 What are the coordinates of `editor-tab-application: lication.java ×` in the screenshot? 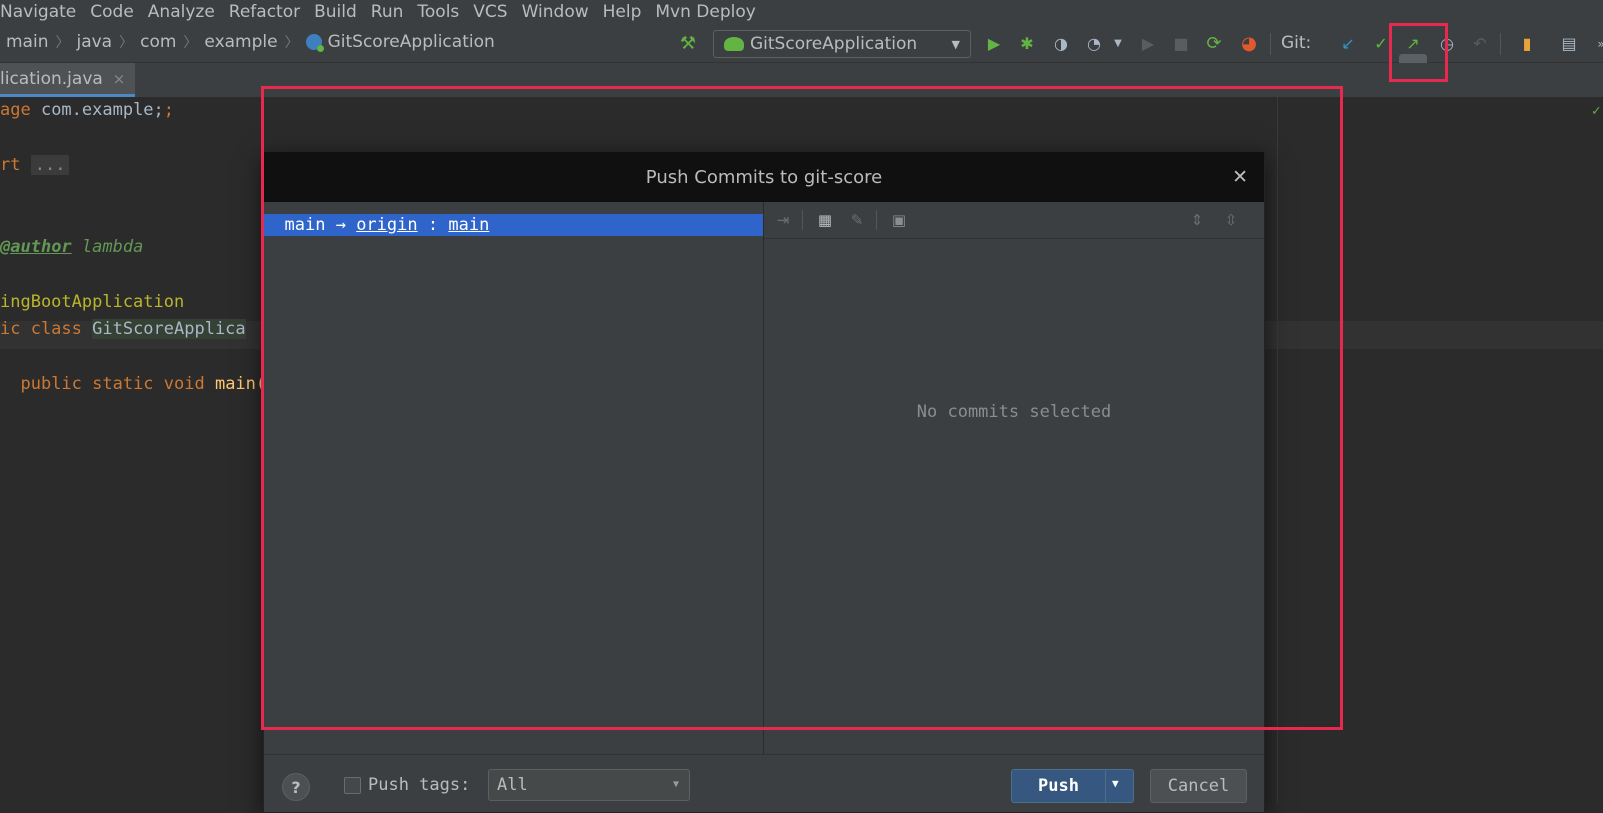 It's located at (68, 80).